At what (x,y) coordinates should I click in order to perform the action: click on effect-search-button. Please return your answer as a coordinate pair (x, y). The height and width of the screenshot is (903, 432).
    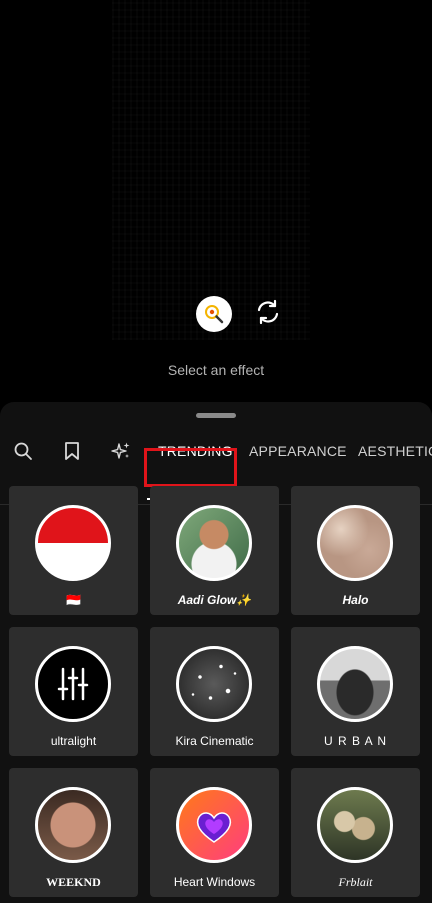
    Looking at the image, I should click on (214, 314).